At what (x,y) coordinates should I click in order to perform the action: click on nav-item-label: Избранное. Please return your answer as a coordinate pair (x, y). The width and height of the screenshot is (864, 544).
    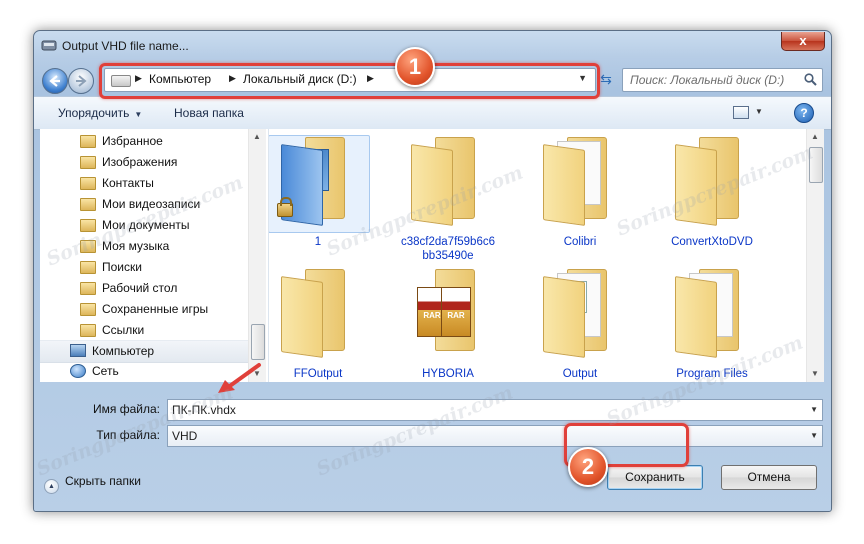
    Looking at the image, I should click on (132, 141).